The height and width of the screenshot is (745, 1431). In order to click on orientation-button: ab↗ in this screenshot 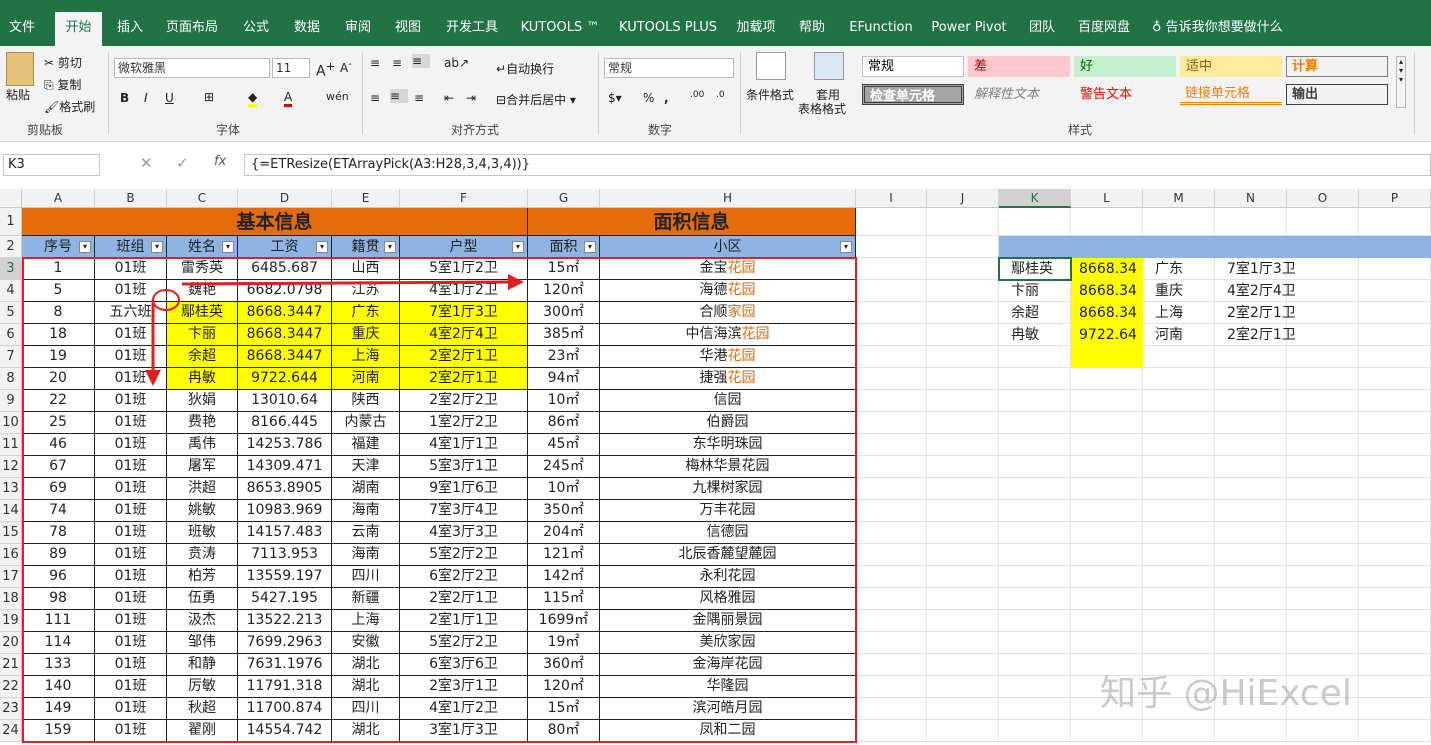, I will do `click(456, 63)`.